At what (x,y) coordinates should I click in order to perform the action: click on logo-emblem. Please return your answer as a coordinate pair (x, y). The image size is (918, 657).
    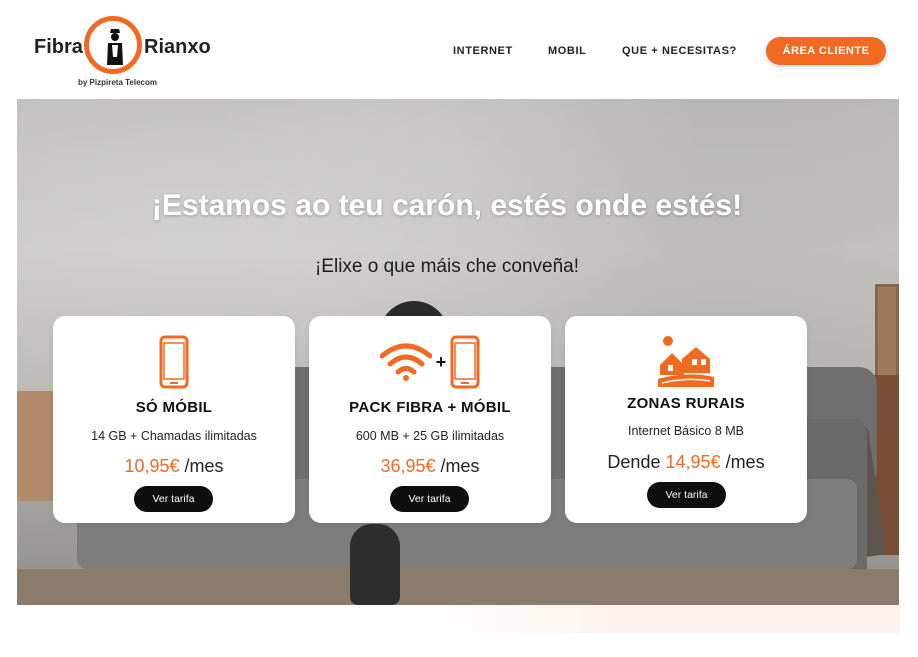
    Looking at the image, I should click on (113, 45).